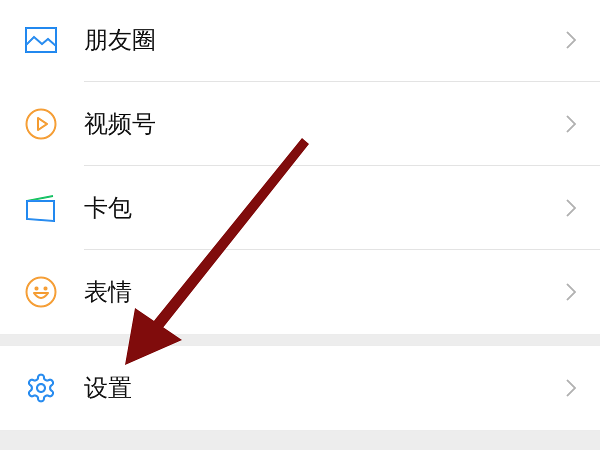 This screenshot has height=450, width=600. I want to click on menu-label: 卡包, so click(108, 208).